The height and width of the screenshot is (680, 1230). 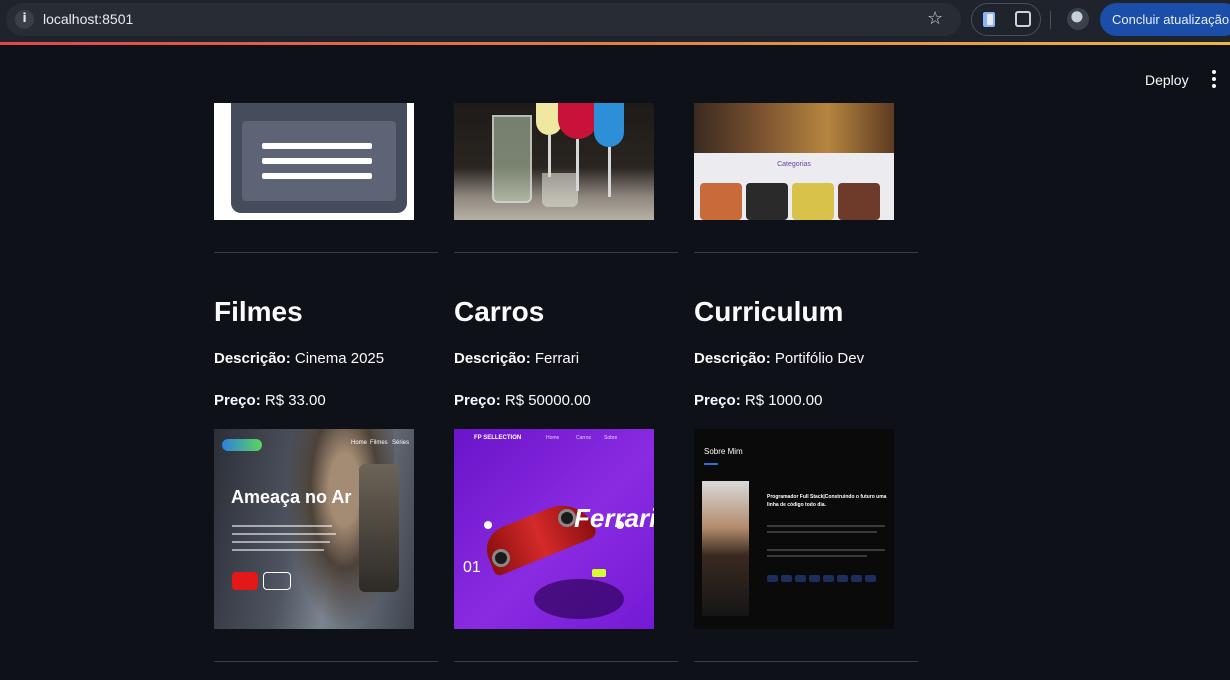 What do you see at coordinates (615, 43) in the screenshot?
I see `loading-bar` at bounding box center [615, 43].